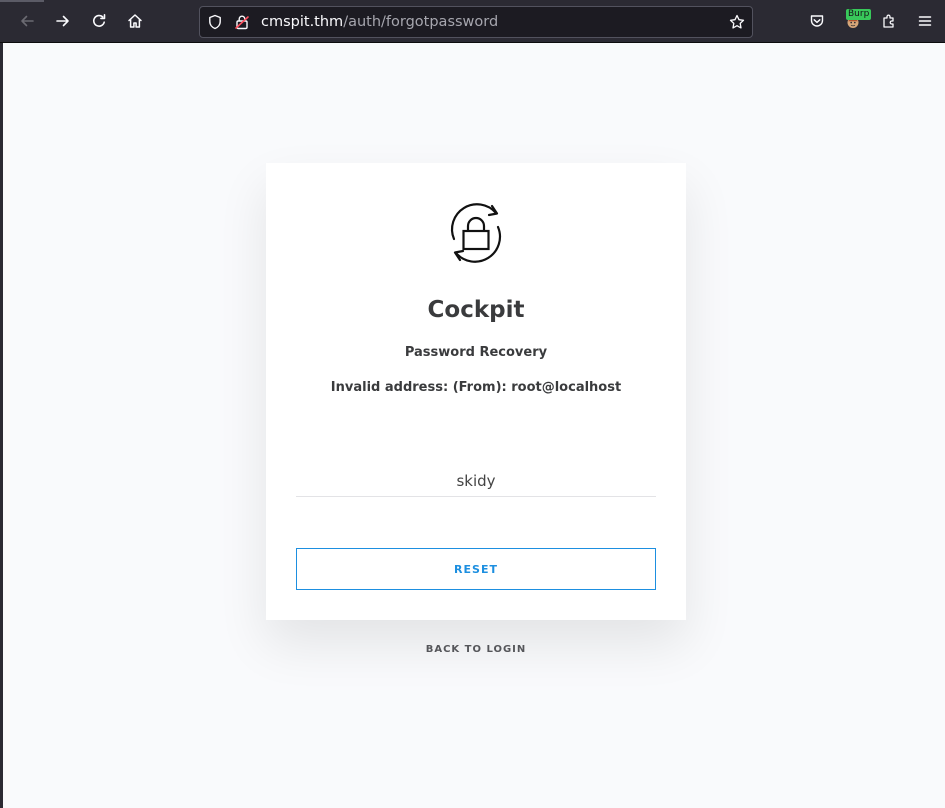  I want to click on star-icon, so click(737, 22).